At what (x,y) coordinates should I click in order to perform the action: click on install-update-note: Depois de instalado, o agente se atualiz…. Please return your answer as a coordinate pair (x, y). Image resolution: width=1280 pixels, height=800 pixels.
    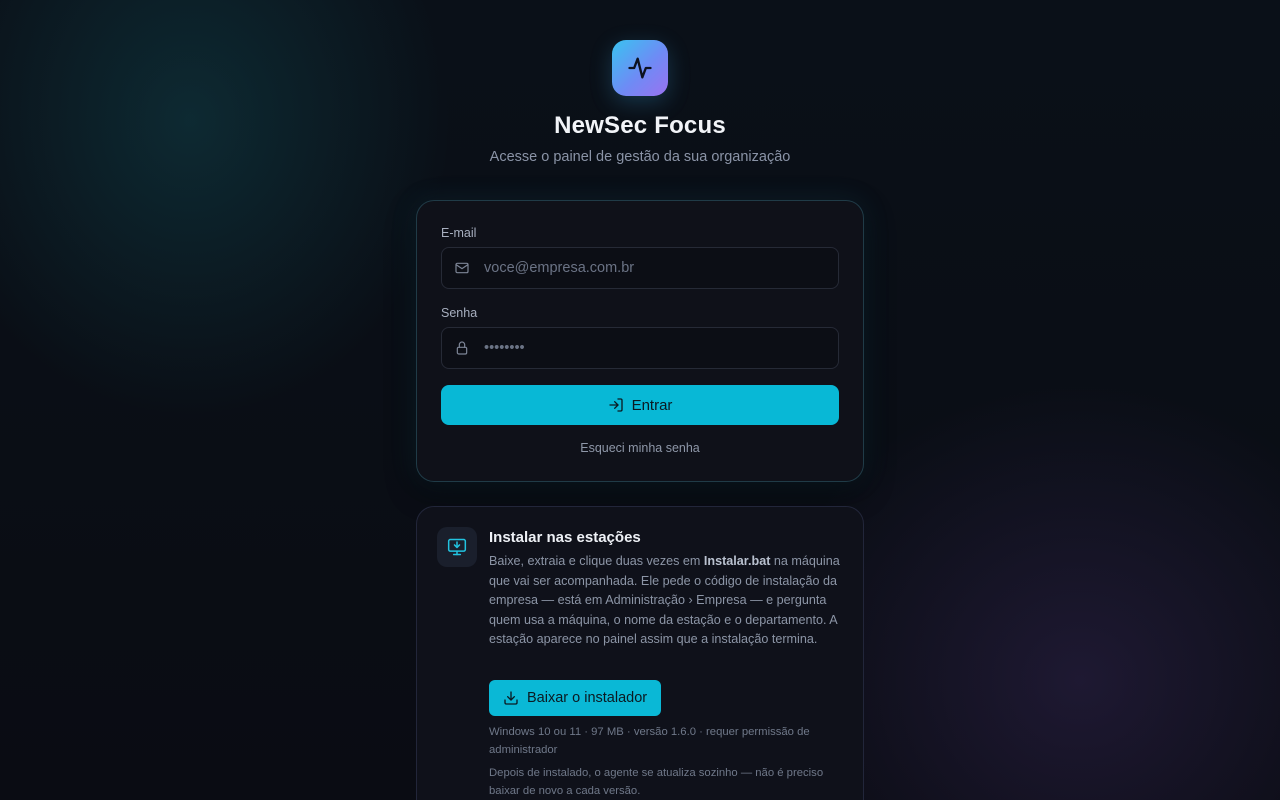
    Looking at the image, I should click on (656, 782).